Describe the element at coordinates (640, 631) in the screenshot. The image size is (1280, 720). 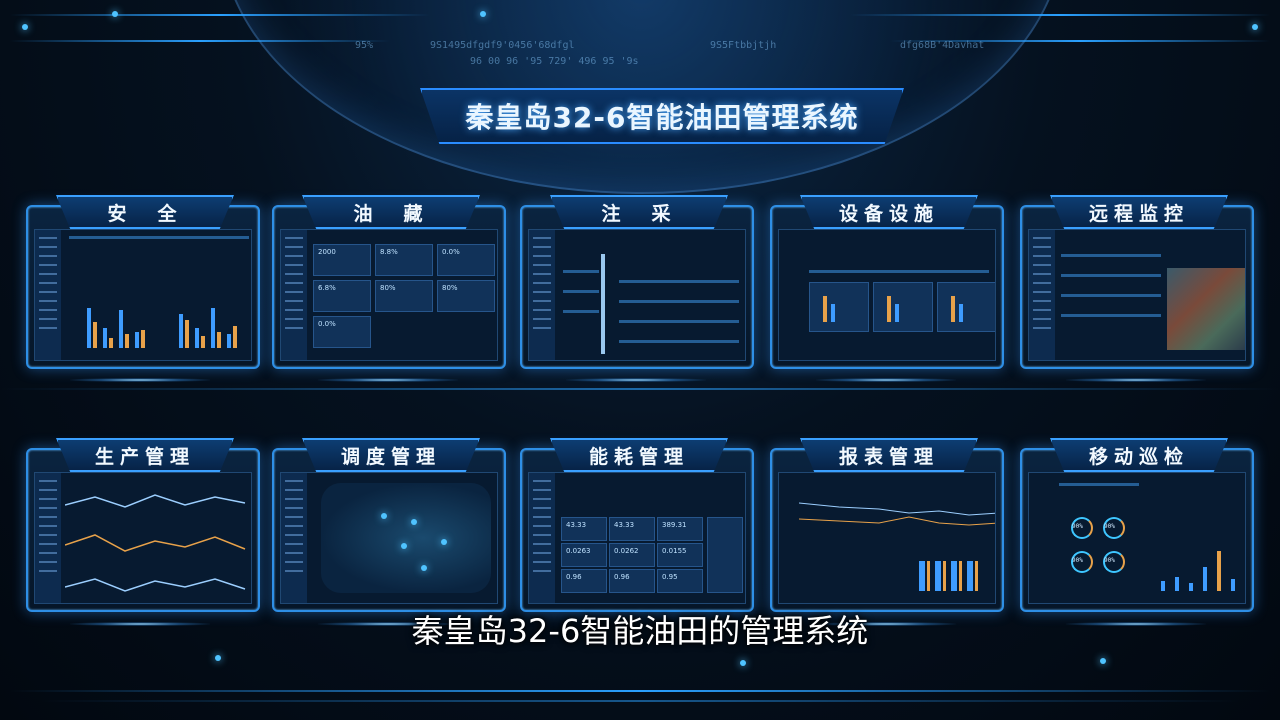
I see `video-subtitle: 秦皇岛32-6智能油田的管理系统` at that location.